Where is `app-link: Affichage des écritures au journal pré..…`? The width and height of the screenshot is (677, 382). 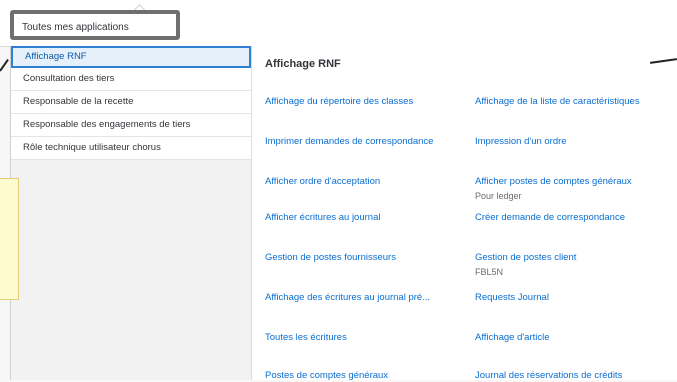
app-link: Affichage des écritures au journal pré..… is located at coordinates (365, 298).